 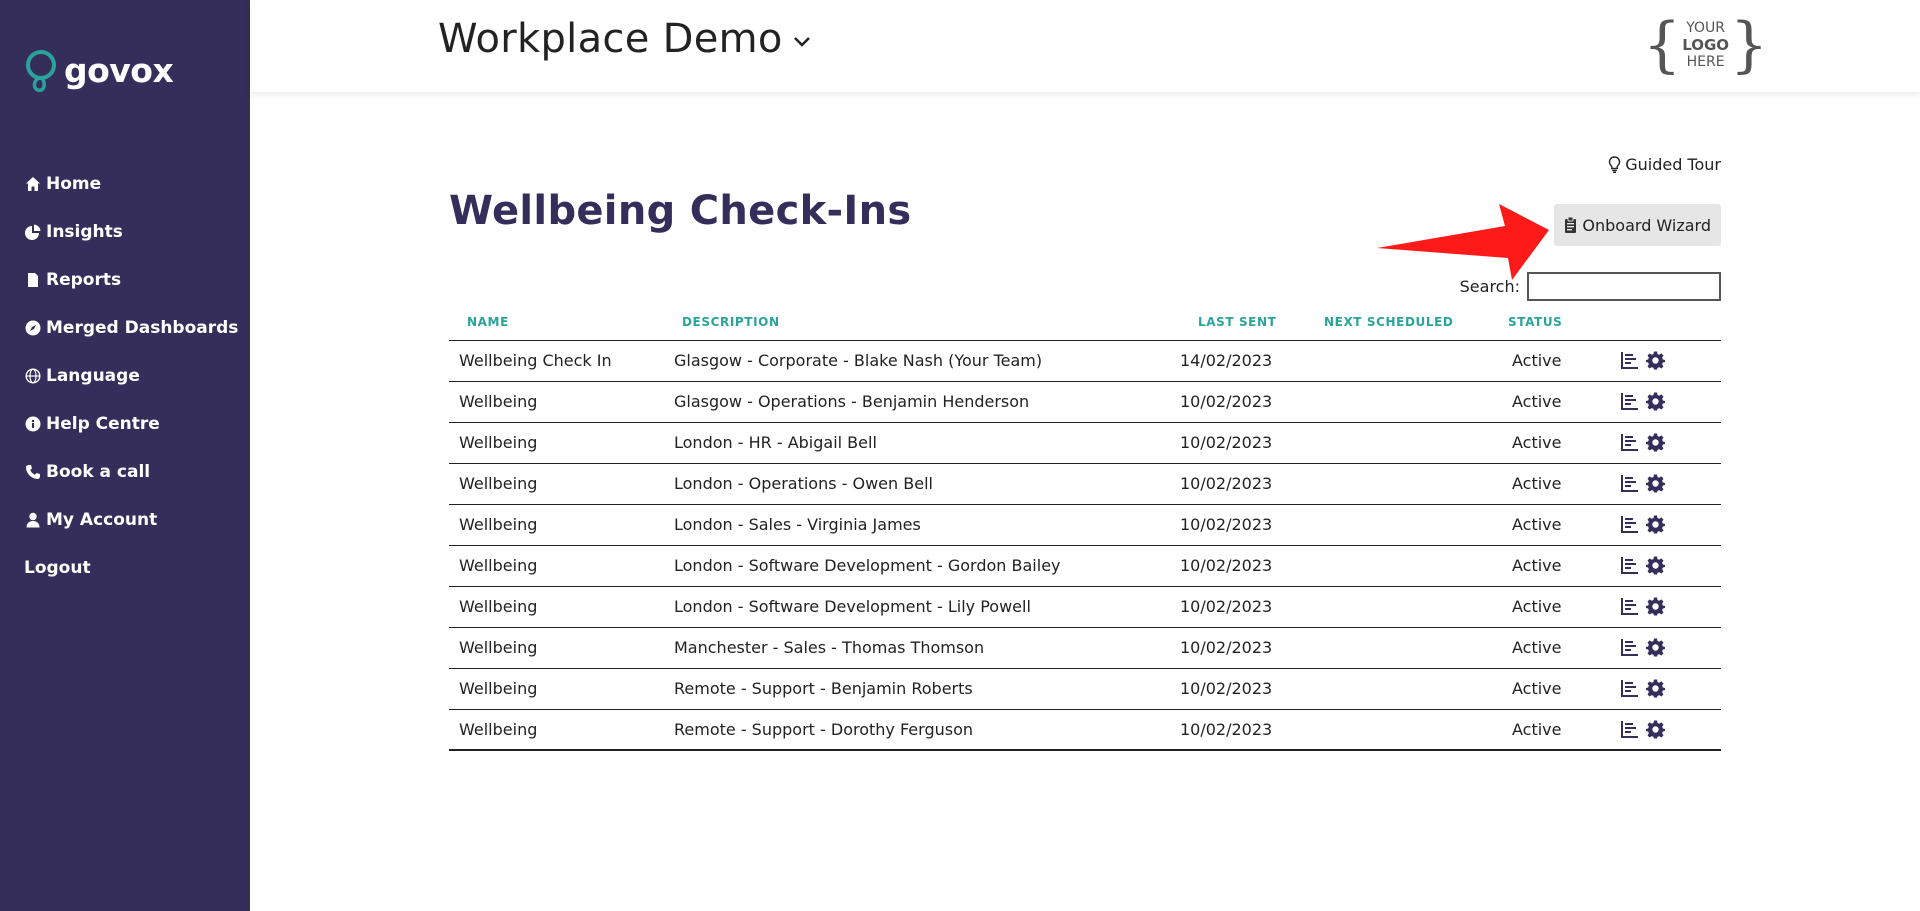 What do you see at coordinates (131, 280) in the screenshot?
I see `sidebar-item-reports: Reports` at bounding box center [131, 280].